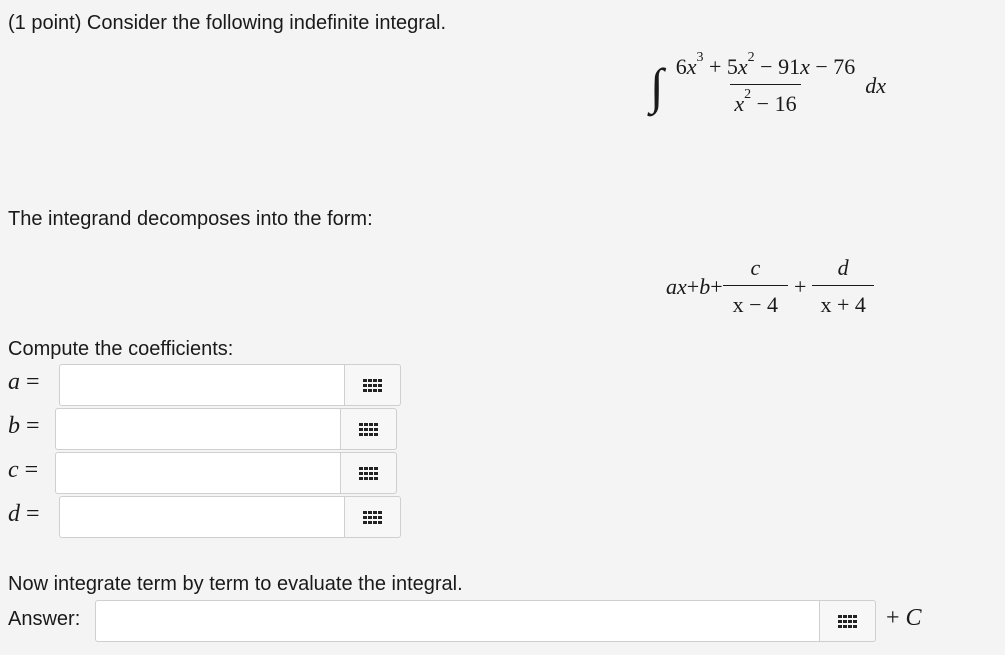 This screenshot has width=1005, height=655. Describe the element at coordinates (198, 429) in the screenshot. I see `coef-b-input` at that location.